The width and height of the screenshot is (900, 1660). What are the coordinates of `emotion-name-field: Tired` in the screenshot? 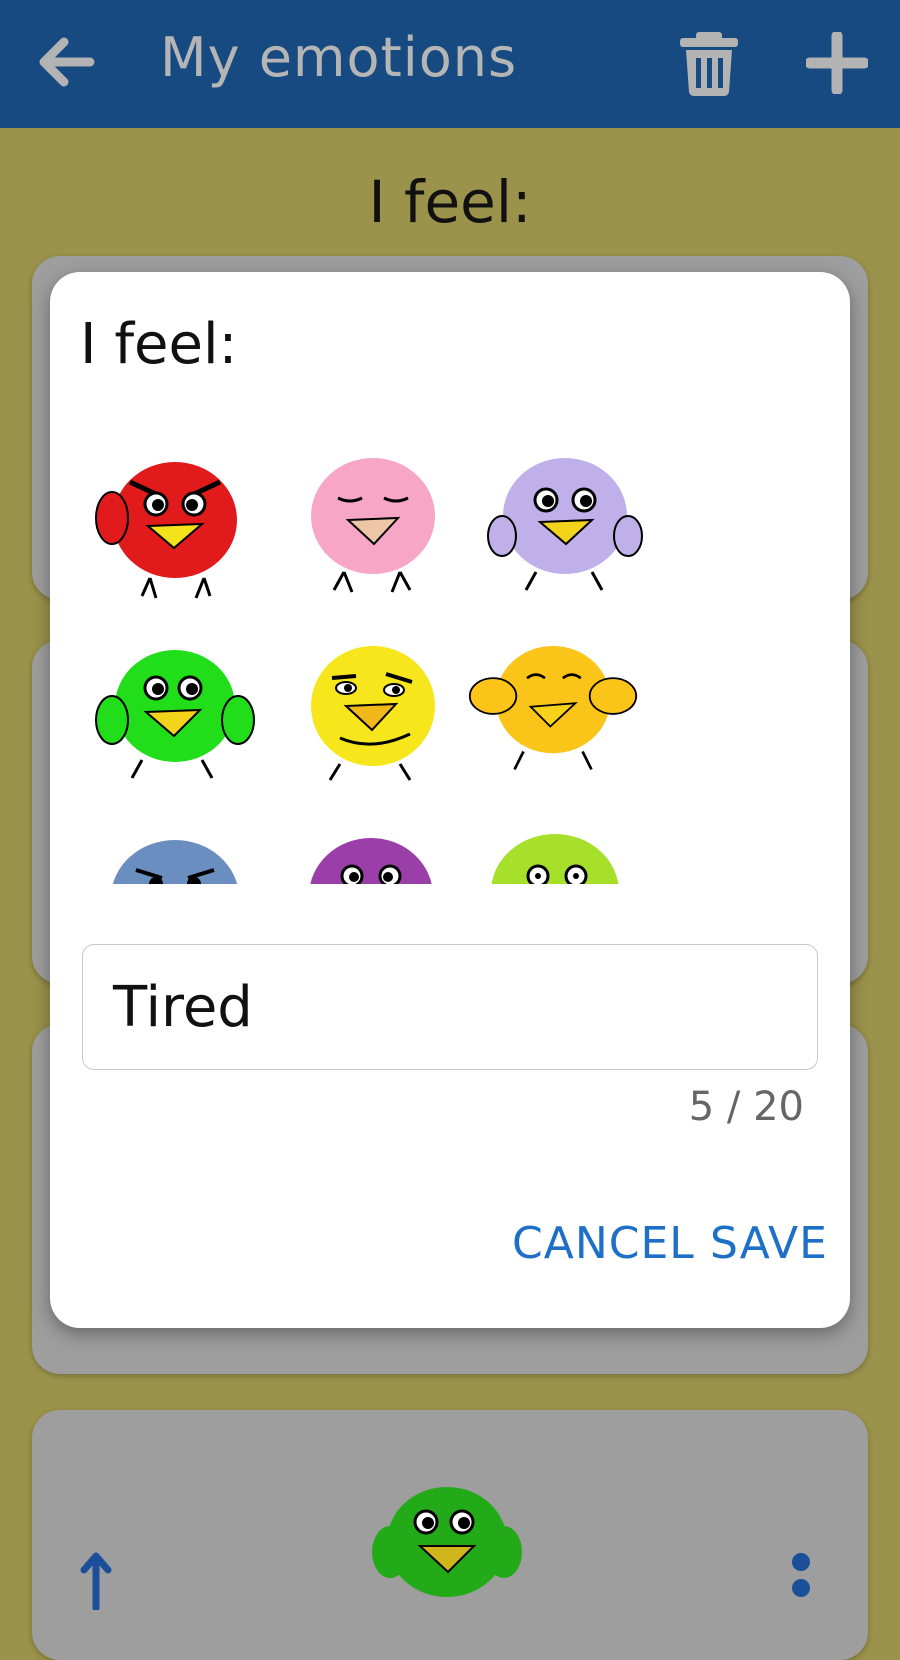 It's located at (450, 1007).